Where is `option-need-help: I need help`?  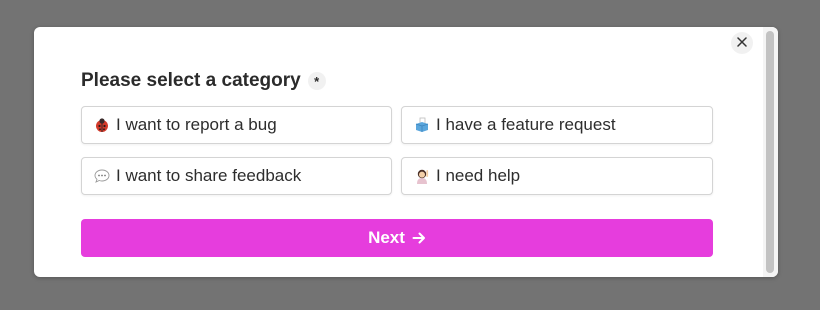 option-need-help: I need help is located at coordinates (557, 176).